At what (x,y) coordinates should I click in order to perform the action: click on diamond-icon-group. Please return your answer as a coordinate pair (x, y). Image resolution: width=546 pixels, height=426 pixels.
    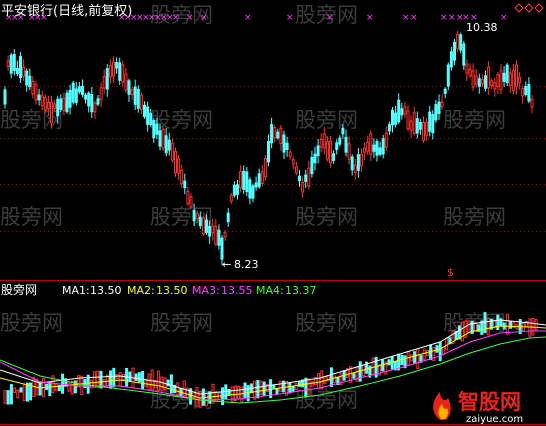
    Looking at the image, I should click on (529, 8).